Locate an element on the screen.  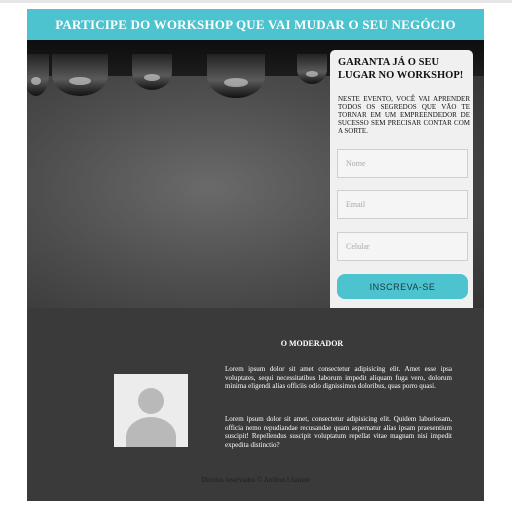
subscribe-button: INSCREVA-SE is located at coordinates (402, 286).